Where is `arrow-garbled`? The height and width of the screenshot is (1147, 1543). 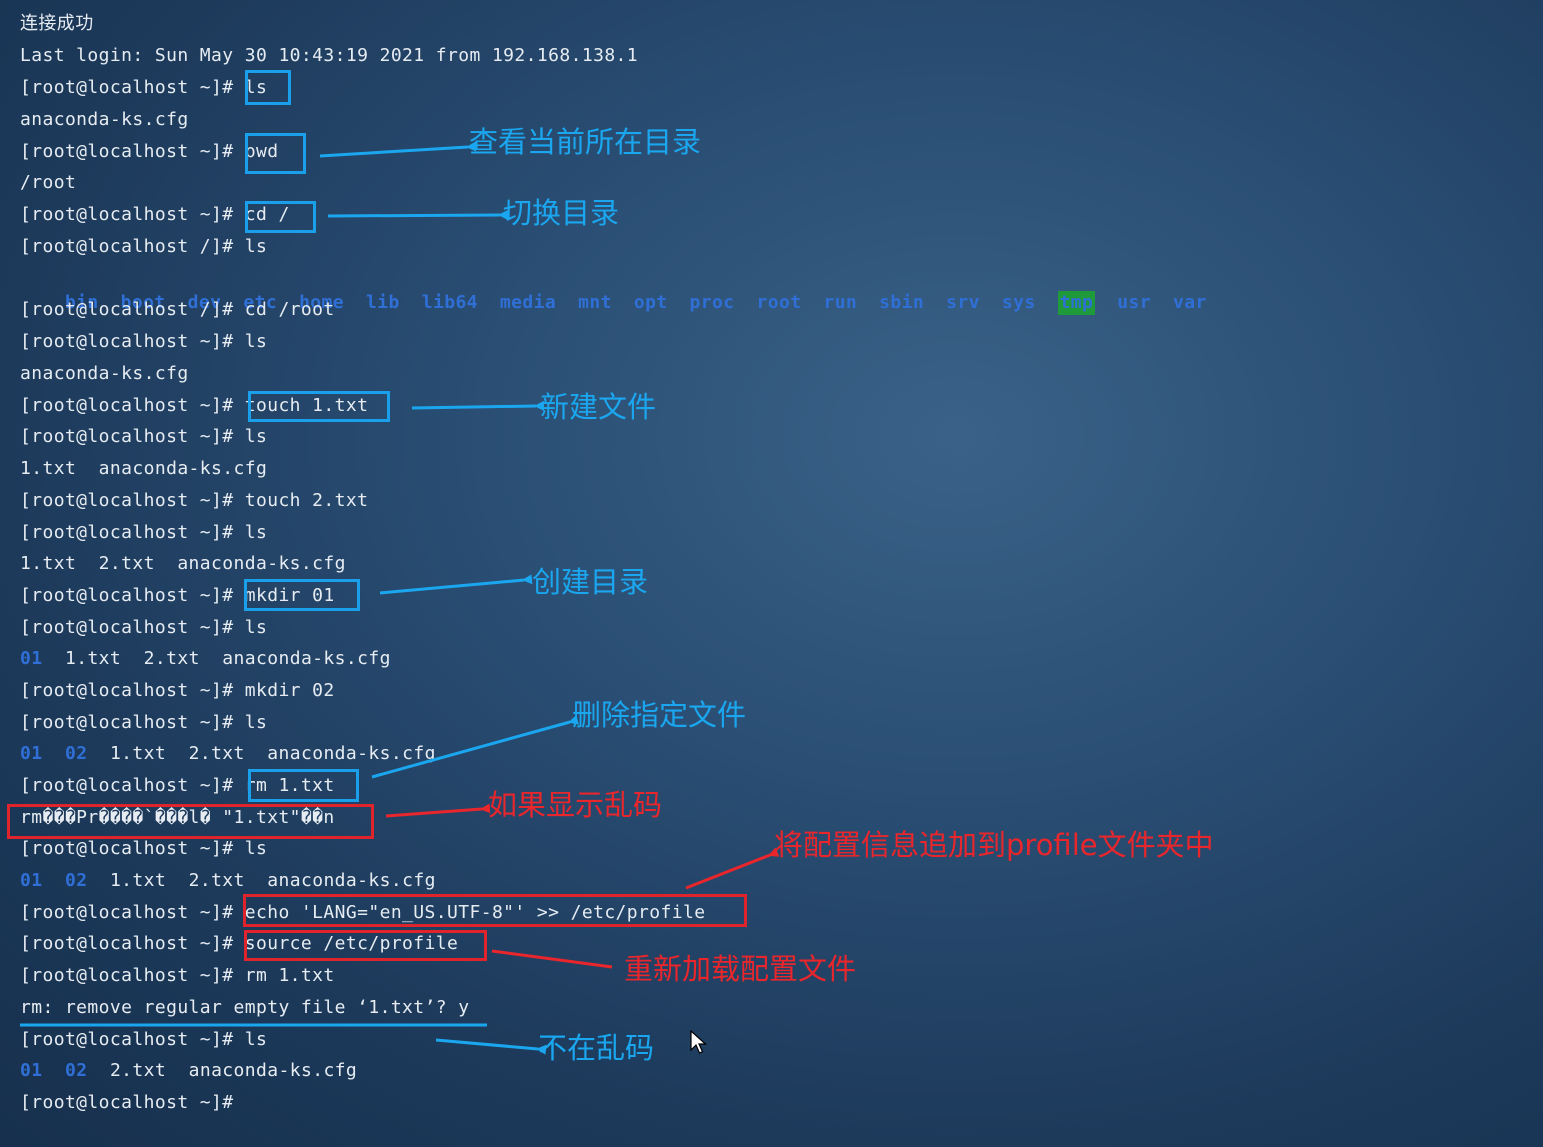 arrow-garbled is located at coordinates (438, 810).